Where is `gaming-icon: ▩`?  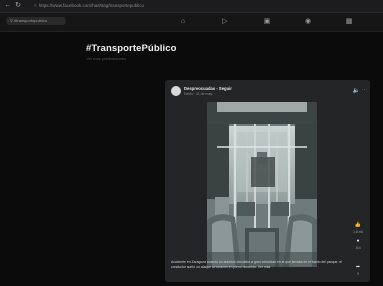 gaming-icon: ▩ is located at coordinates (349, 22).